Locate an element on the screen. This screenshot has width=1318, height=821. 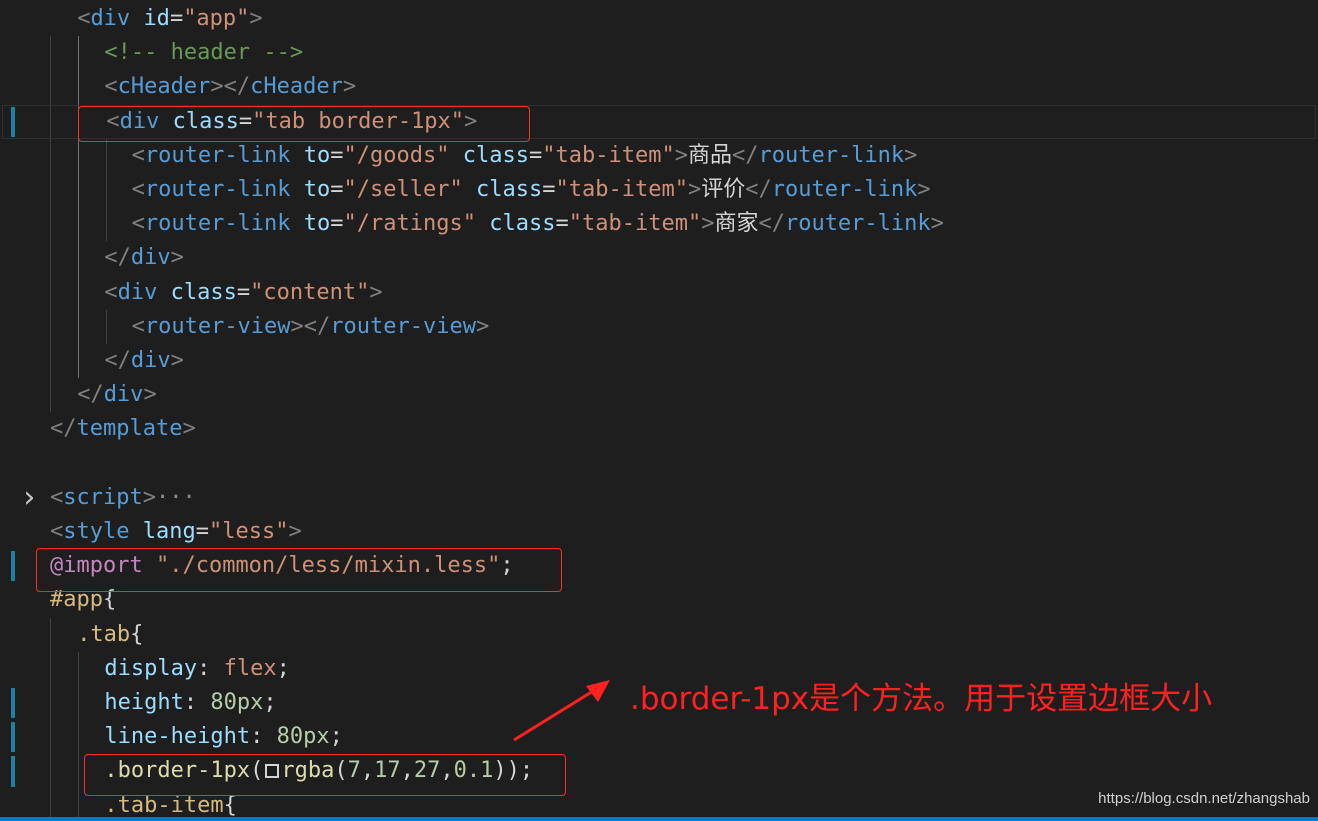
color-swatch-icon is located at coordinates (272, 771).